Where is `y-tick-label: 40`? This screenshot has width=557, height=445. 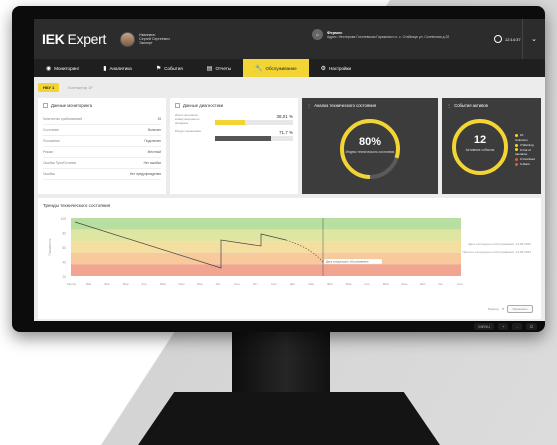 y-tick-label: 40 is located at coordinates (64, 263).